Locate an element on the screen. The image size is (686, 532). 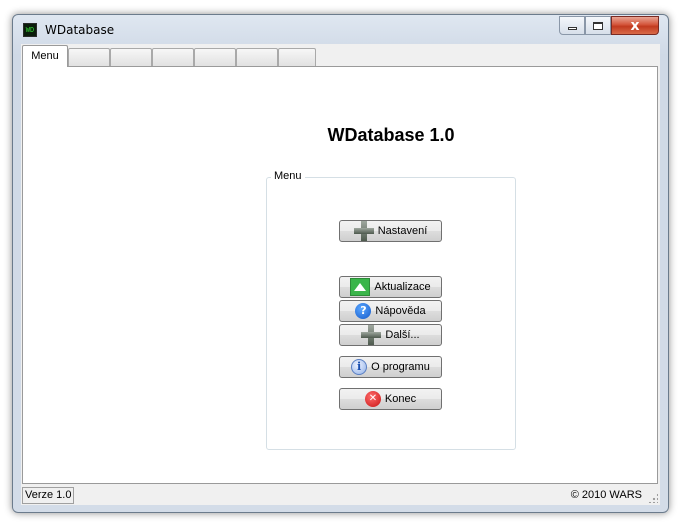
close-icon: ✕ is located at coordinates (372, 399).